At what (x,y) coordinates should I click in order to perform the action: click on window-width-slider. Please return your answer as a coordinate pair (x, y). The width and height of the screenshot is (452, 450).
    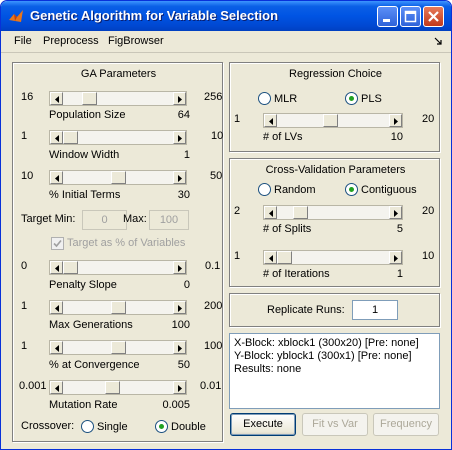
    Looking at the image, I should click on (118, 137).